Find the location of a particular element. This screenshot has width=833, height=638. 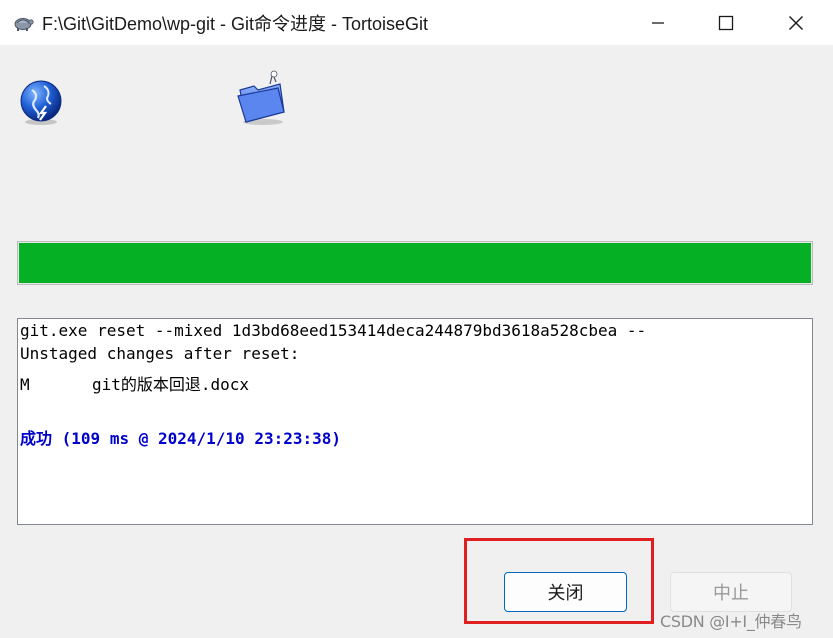

file-status: M is located at coordinates (25, 384).